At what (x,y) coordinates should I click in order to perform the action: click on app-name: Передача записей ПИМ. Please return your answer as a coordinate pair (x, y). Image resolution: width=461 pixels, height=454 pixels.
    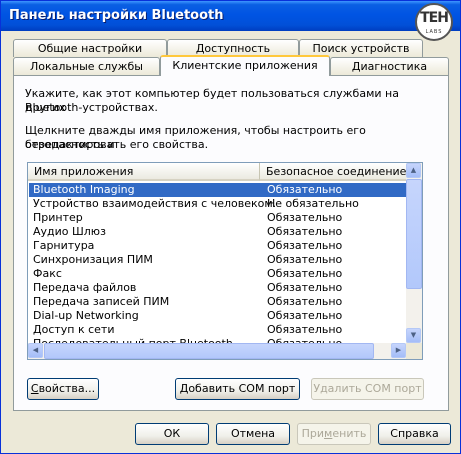
    Looking at the image, I should click on (101, 301).